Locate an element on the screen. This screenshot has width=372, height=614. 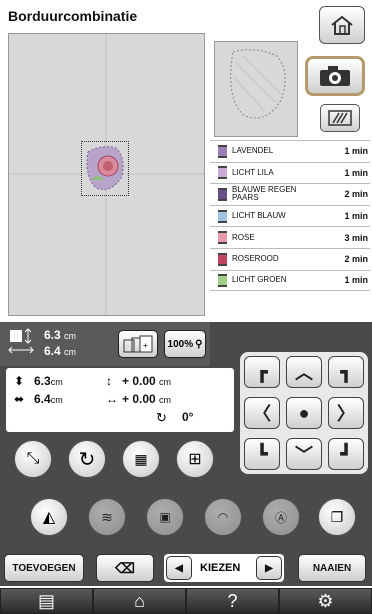
chevron-up-icon: ︿ is located at coordinates (304, 373).